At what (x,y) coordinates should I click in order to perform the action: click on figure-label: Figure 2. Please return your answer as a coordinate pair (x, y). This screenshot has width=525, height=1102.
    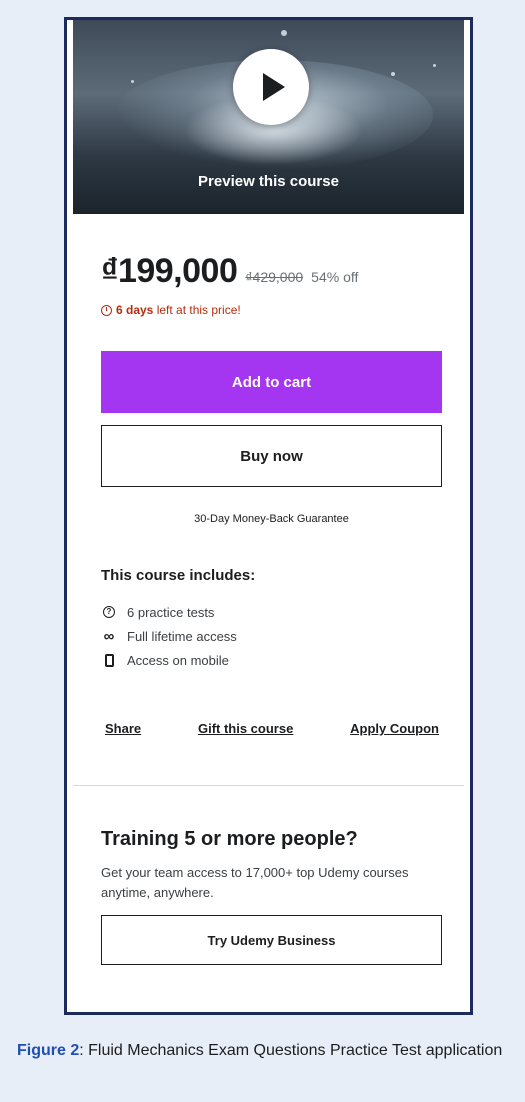
    Looking at the image, I should click on (48, 1050).